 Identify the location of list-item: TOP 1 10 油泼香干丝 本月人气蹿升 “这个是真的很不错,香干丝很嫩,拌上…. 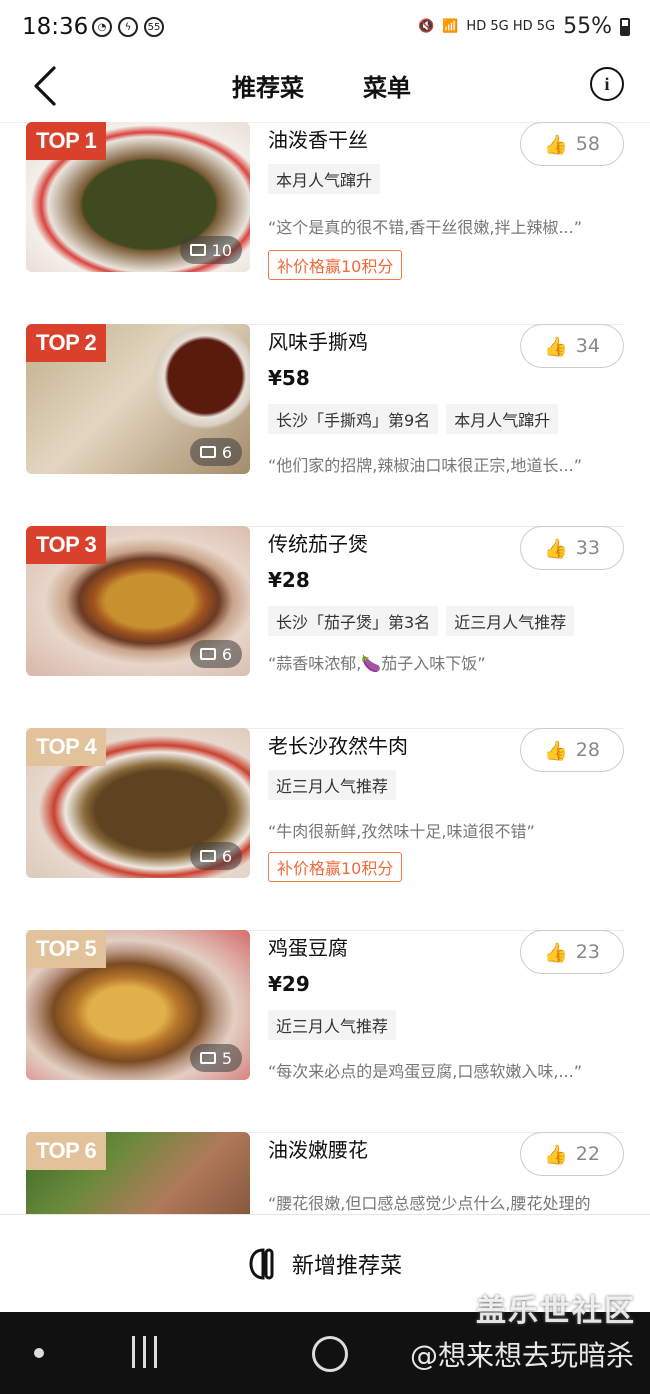
(325, 223).